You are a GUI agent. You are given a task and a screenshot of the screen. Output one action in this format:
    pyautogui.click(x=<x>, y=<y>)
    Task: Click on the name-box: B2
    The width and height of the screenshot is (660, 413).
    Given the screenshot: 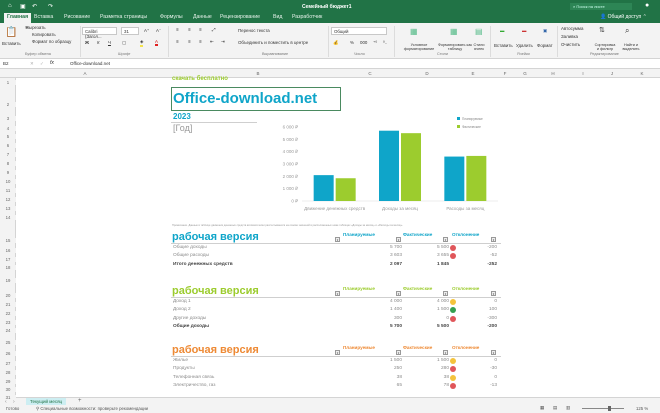 What is the action you would take?
    pyautogui.click(x=6, y=63)
    